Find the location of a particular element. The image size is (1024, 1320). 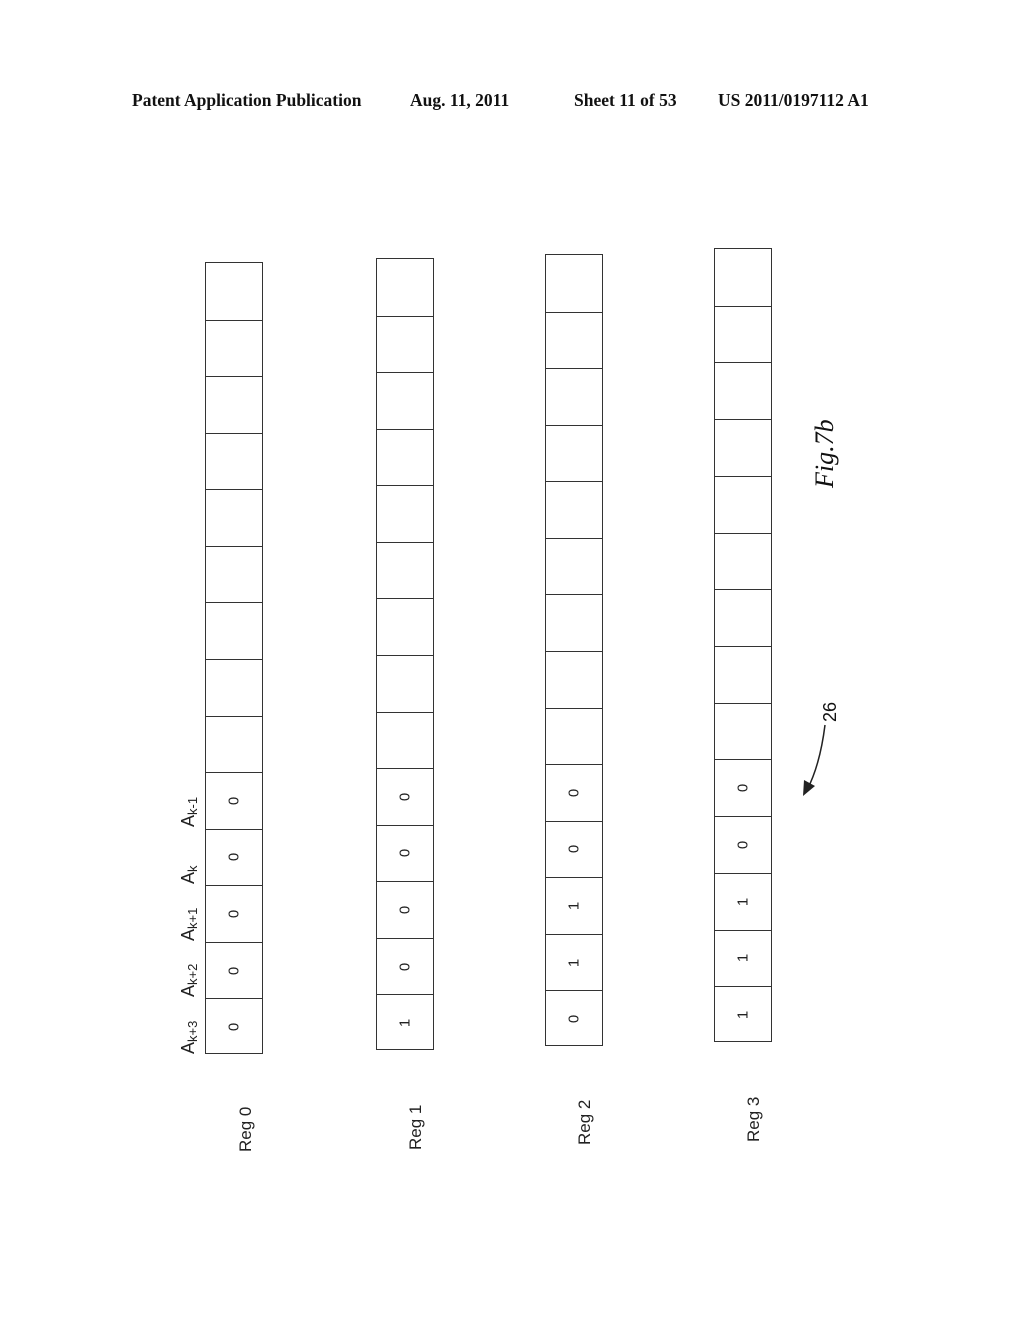

register-label: Reg 1 is located at coordinates (415, 1127).